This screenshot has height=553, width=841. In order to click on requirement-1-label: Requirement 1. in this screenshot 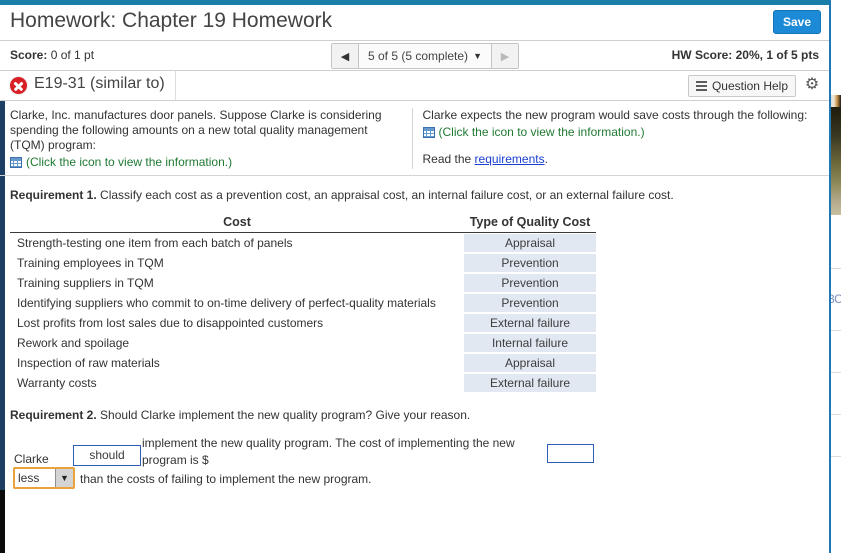, I will do `click(53, 195)`.